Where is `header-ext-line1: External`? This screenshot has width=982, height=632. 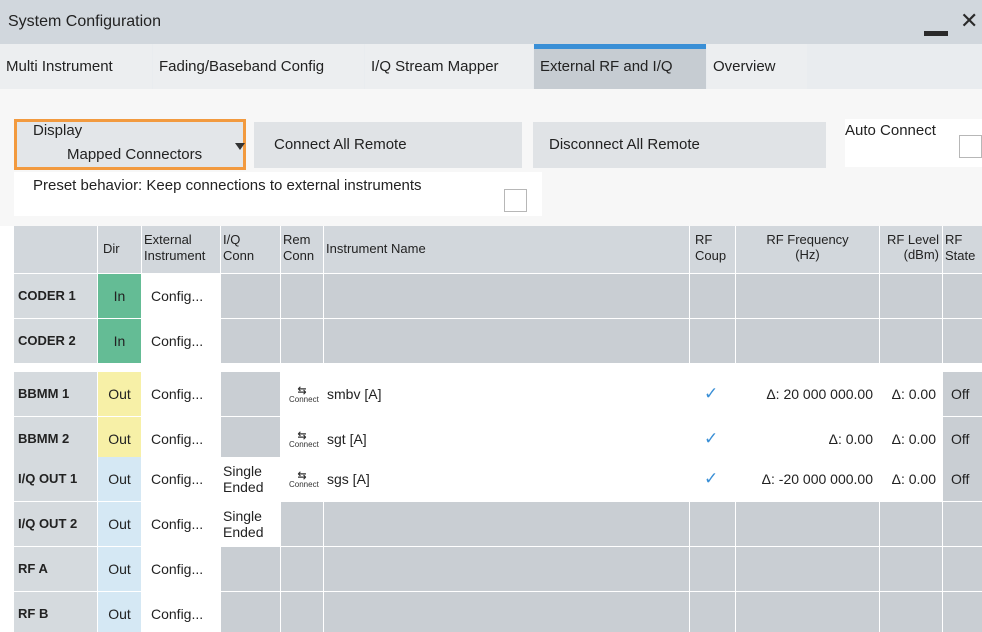 header-ext-line1: External is located at coordinates (168, 239).